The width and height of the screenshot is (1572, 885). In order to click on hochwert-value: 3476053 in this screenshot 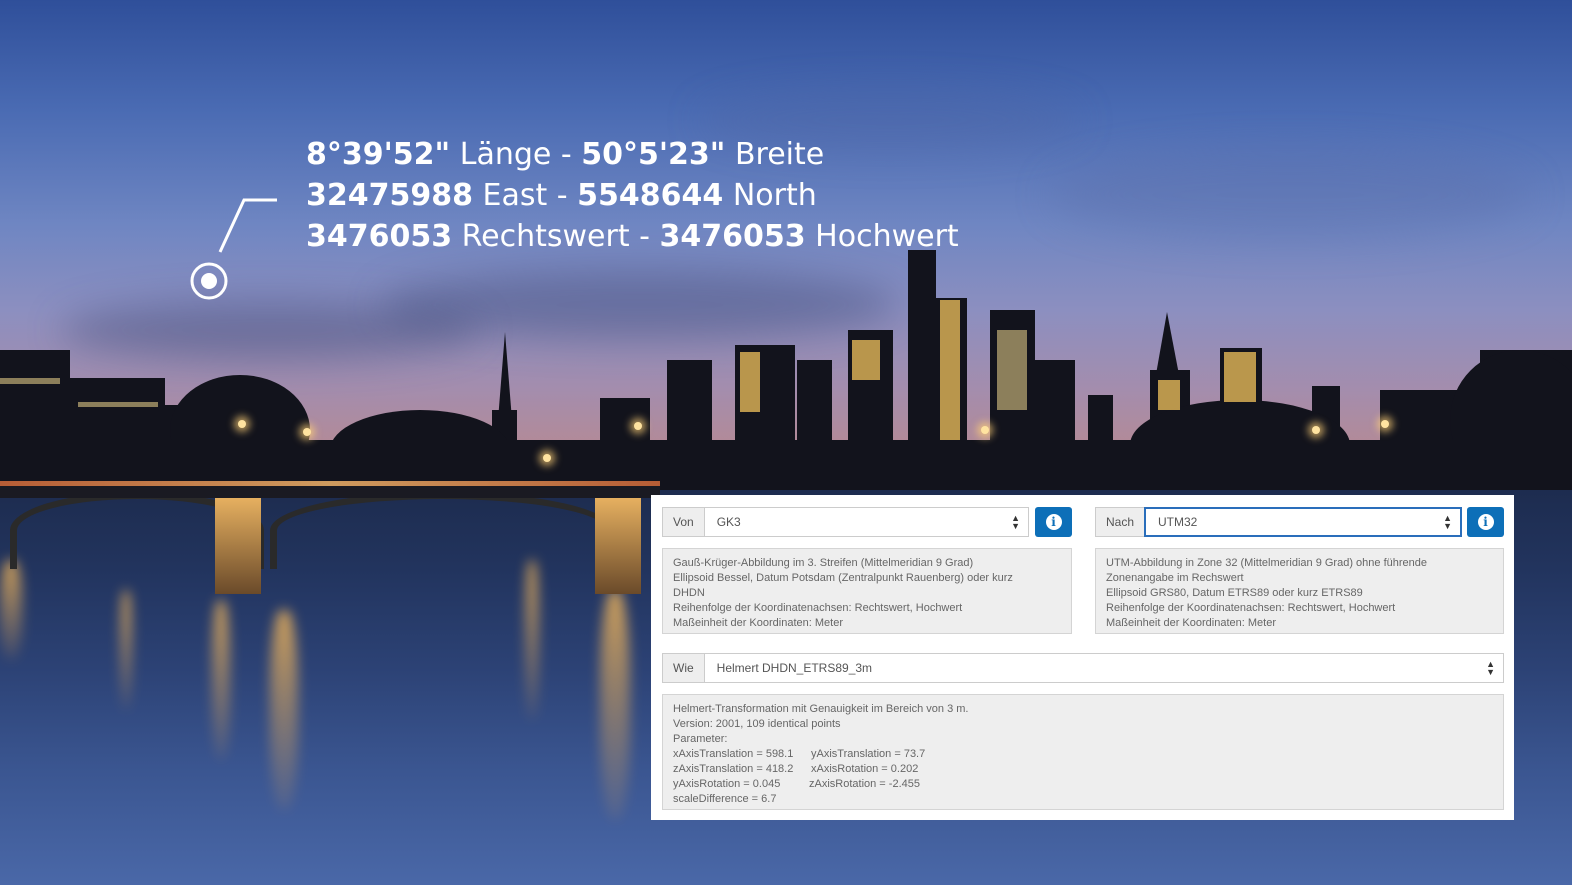, I will do `click(732, 236)`.